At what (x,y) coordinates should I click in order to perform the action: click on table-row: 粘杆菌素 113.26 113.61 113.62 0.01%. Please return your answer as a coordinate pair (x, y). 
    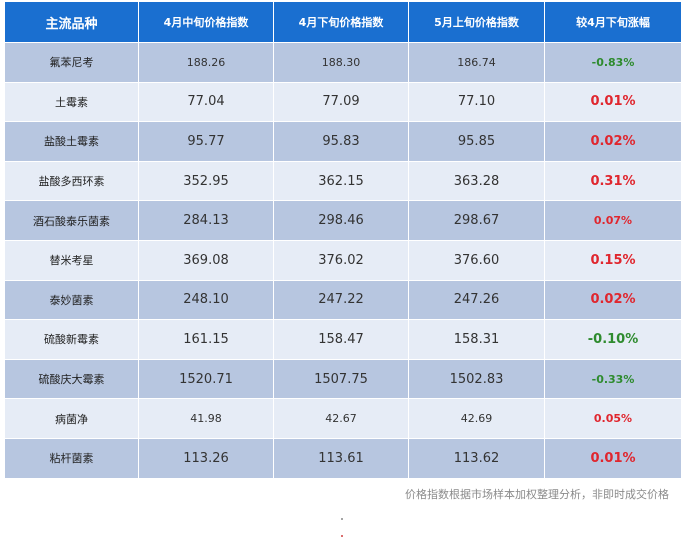
    Looking at the image, I should click on (343, 458).